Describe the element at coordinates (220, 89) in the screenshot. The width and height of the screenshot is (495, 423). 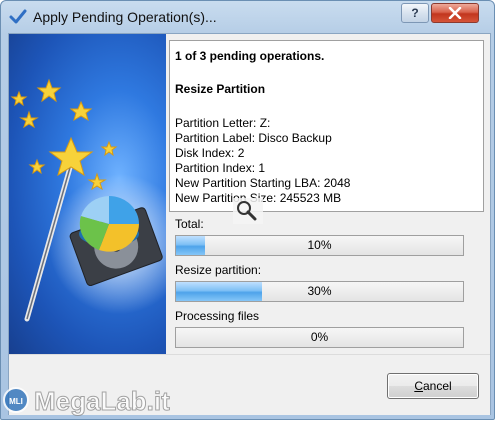
I see `operation-name: Resize Partition` at that location.